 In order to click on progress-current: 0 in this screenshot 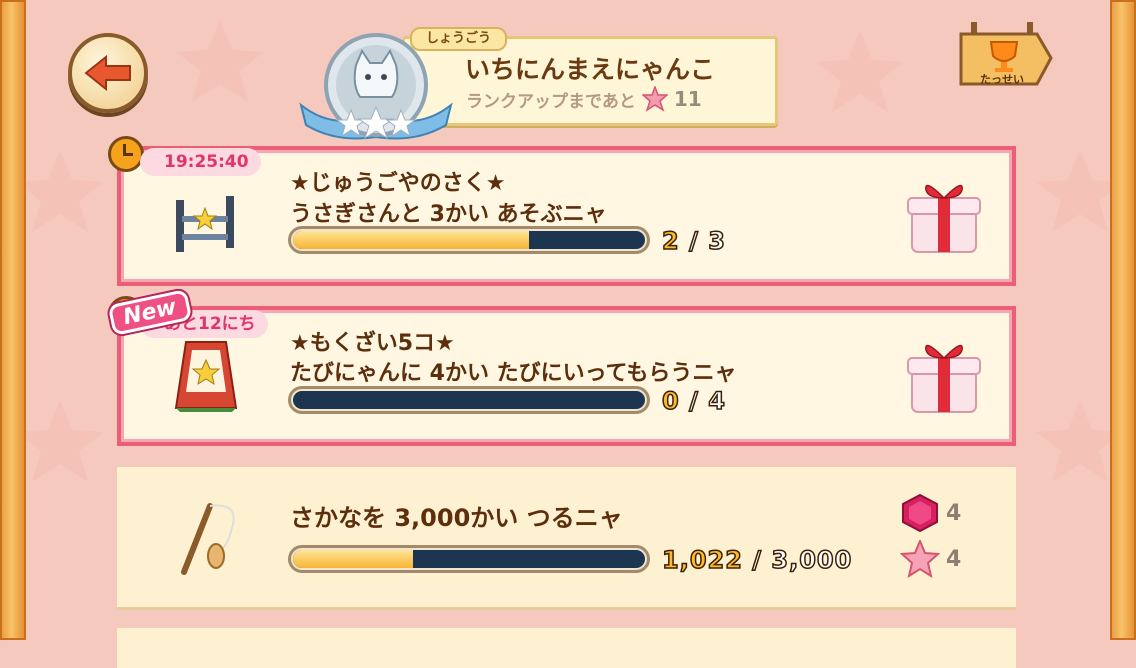, I will do `click(670, 401)`.